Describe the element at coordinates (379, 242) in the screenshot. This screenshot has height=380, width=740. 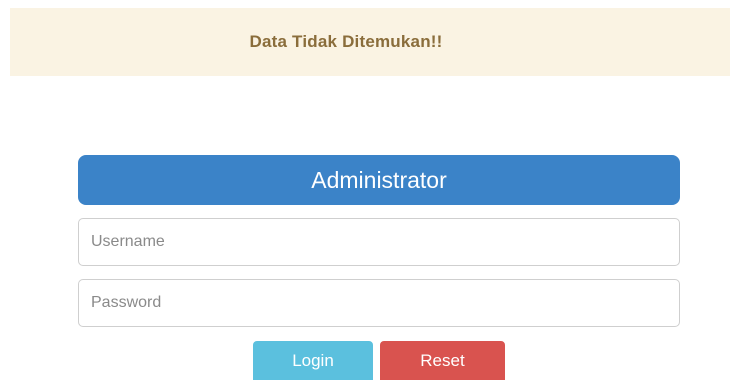
I see `username-input` at that location.